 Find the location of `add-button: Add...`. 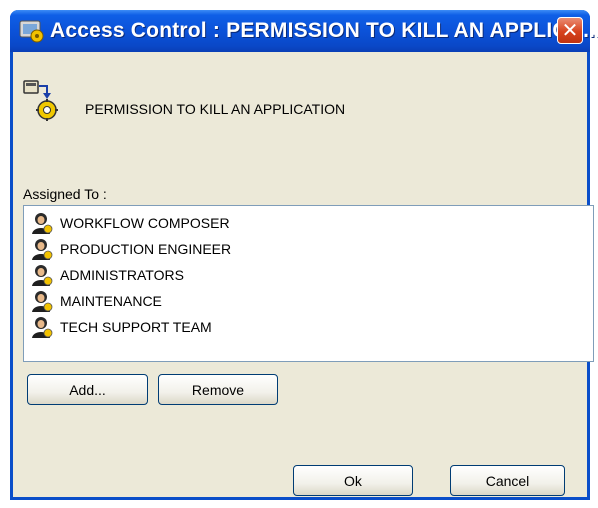

add-button: Add... is located at coordinates (87, 389).